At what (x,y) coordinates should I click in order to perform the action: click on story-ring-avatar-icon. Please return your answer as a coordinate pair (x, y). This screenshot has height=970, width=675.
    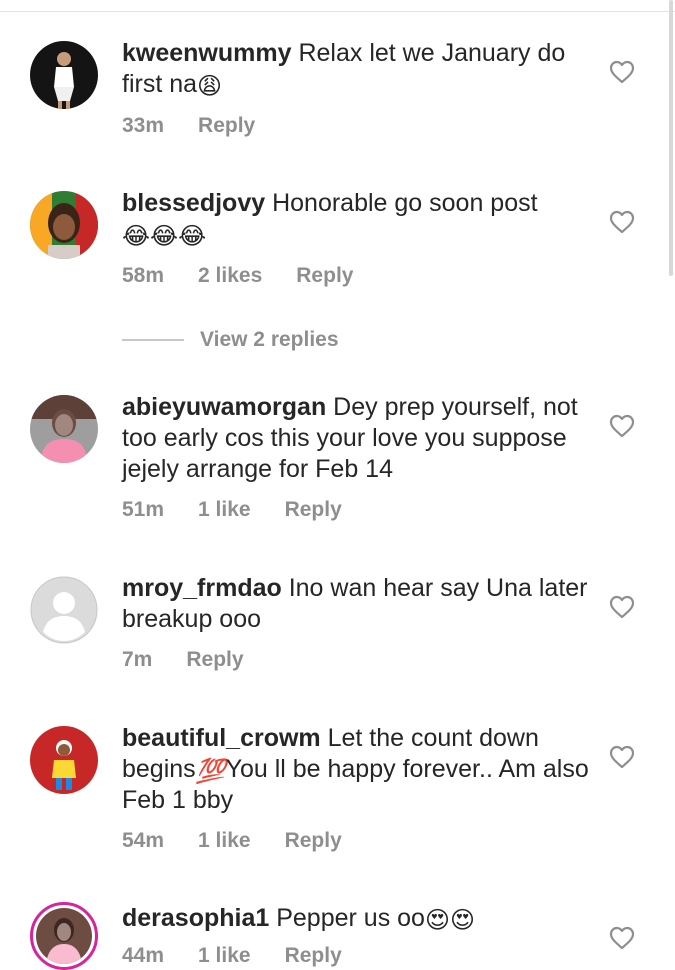
    Looking at the image, I should click on (64, 936).